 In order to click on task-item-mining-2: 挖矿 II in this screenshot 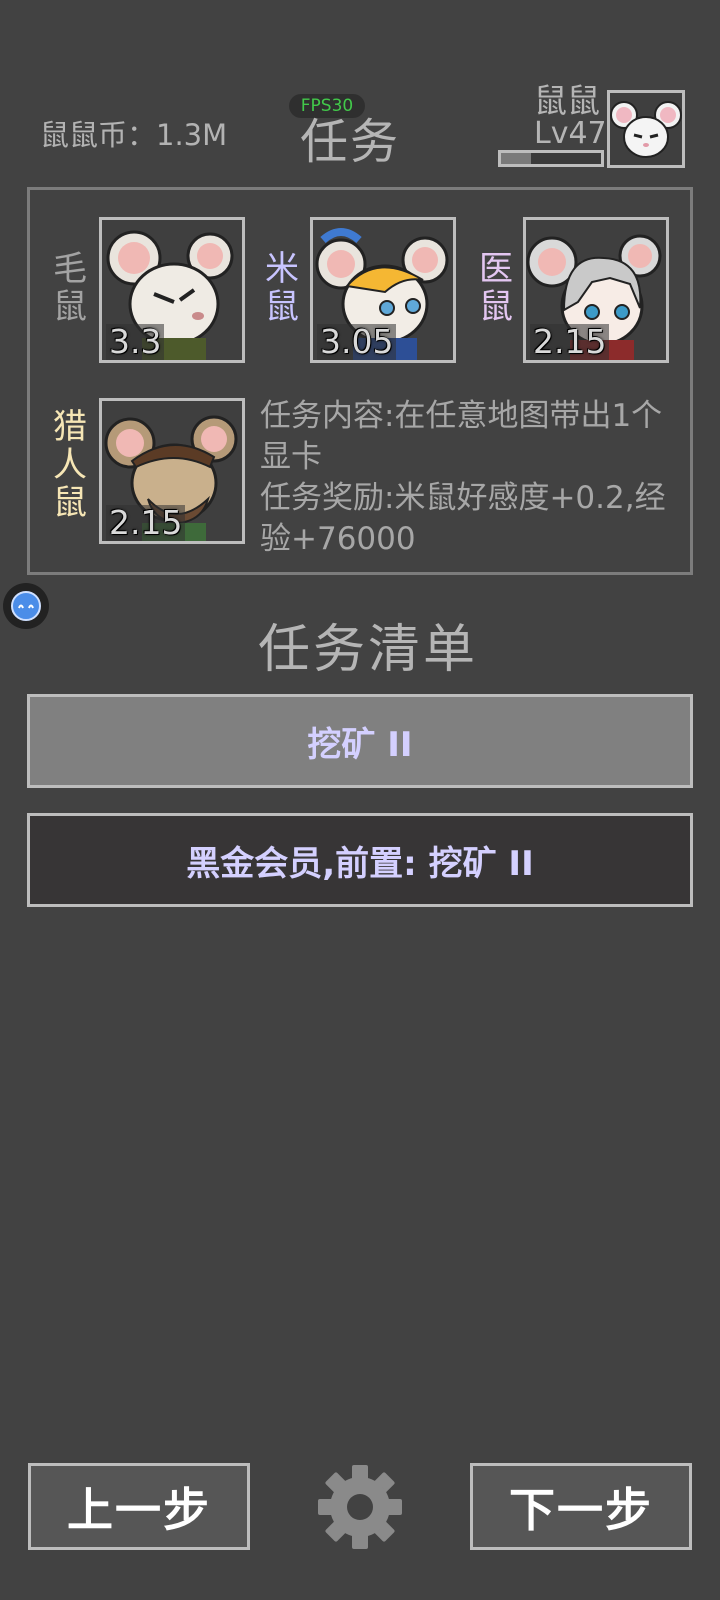, I will do `click(360, 741)`.